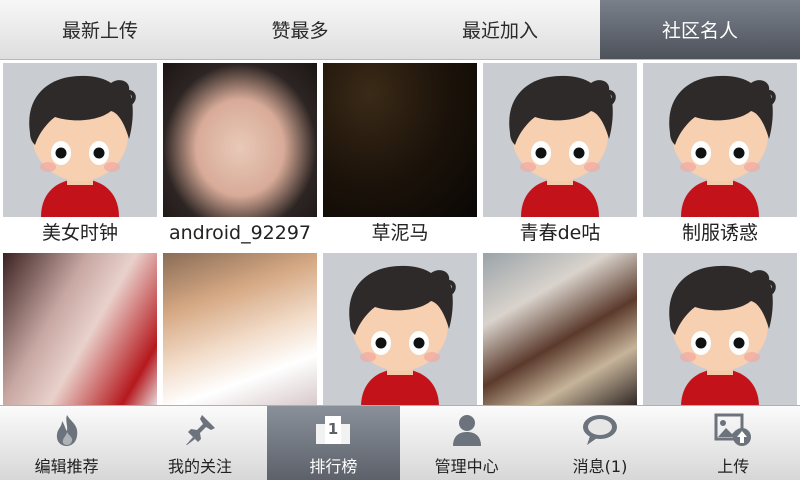  I want to click on tab-latest-upload: 最新上传, so click(100, 29).